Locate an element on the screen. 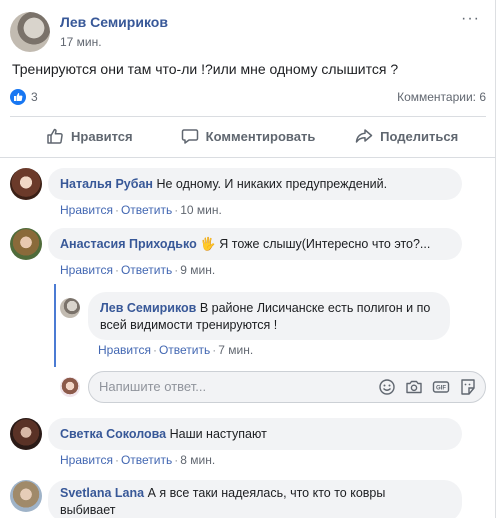  current-user-avatar is located at coordinates (70, 387).